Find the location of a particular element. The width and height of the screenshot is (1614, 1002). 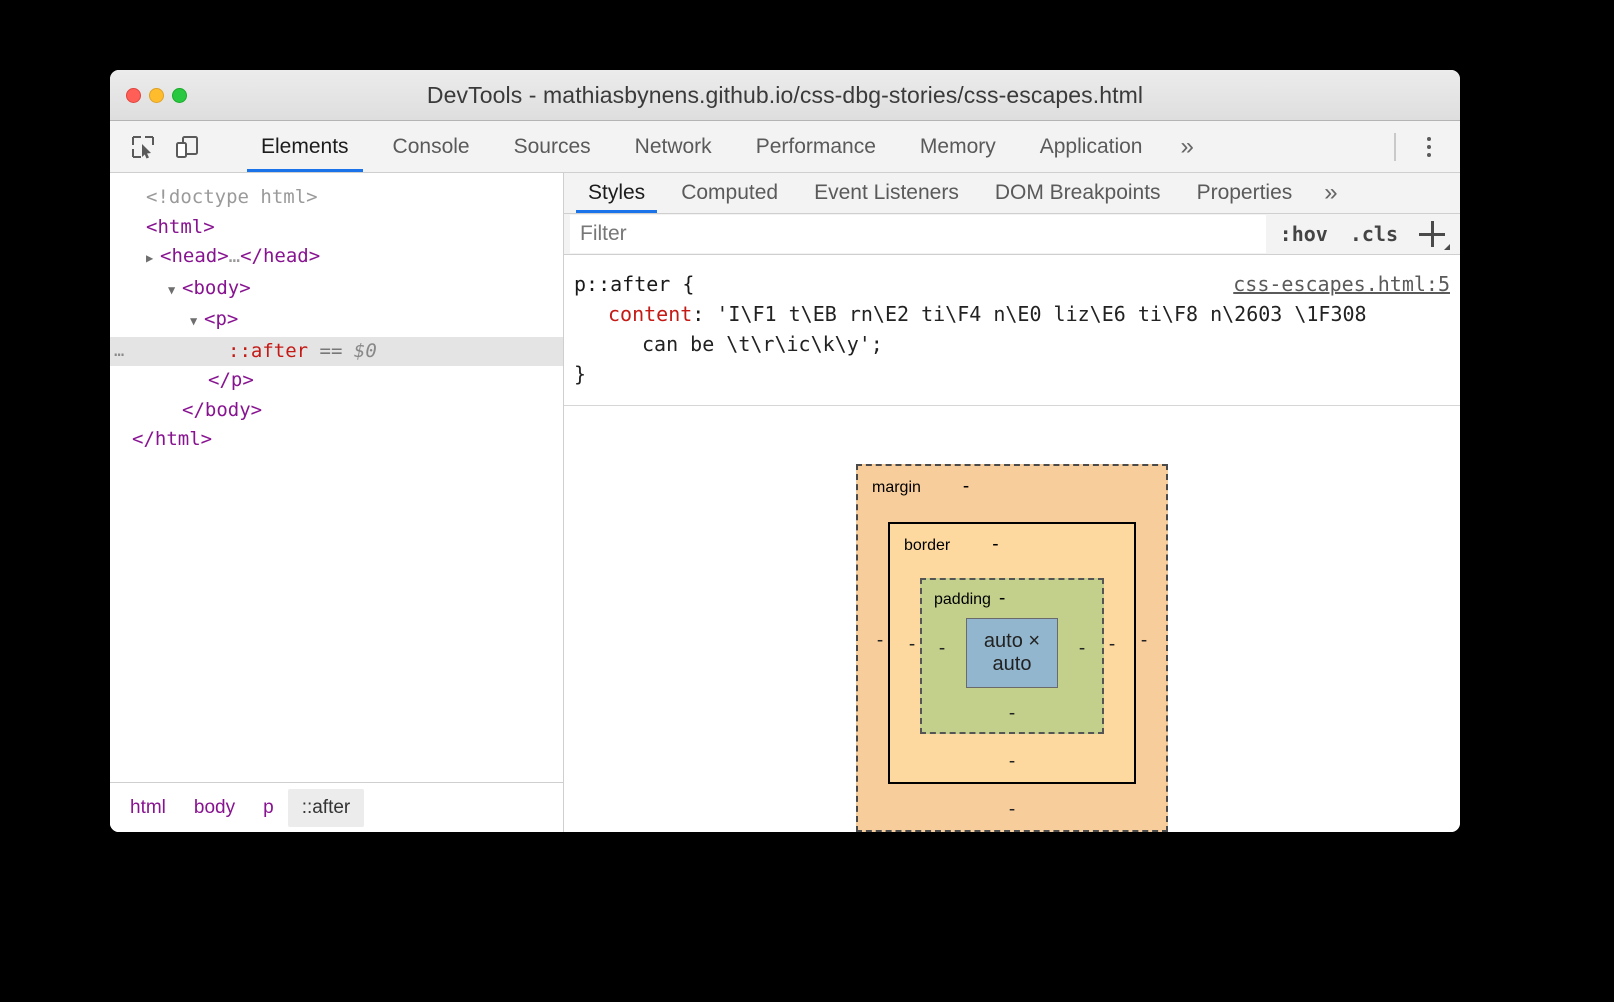

more-tabs-chevron-icon: » is located at coordinates (1186, 146).